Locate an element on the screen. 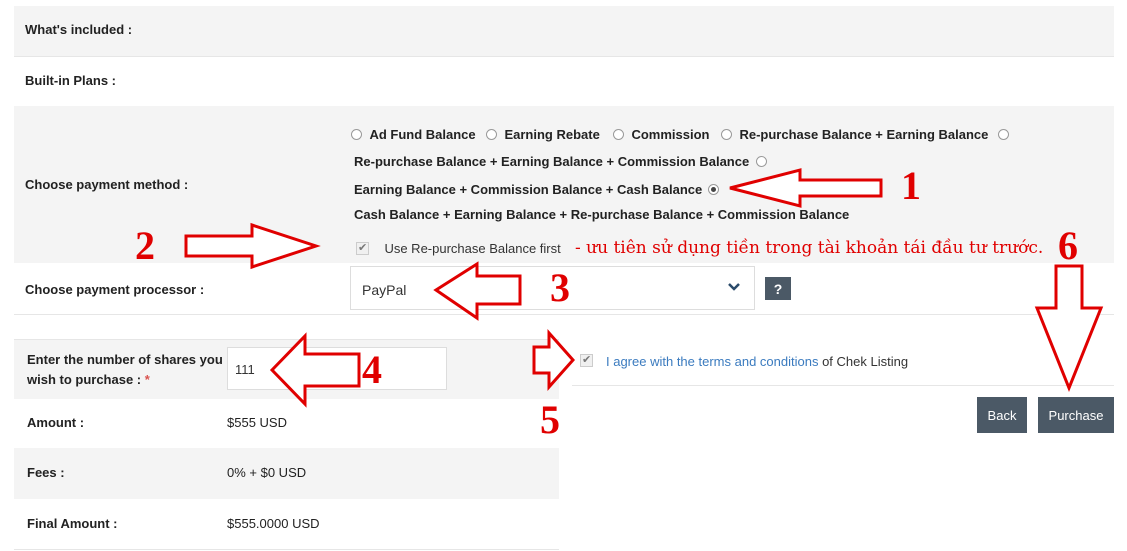 The image size is (1127, 551). payment-option-ad-fund: Ad Fund Balance is located at coordinates (413, 135).